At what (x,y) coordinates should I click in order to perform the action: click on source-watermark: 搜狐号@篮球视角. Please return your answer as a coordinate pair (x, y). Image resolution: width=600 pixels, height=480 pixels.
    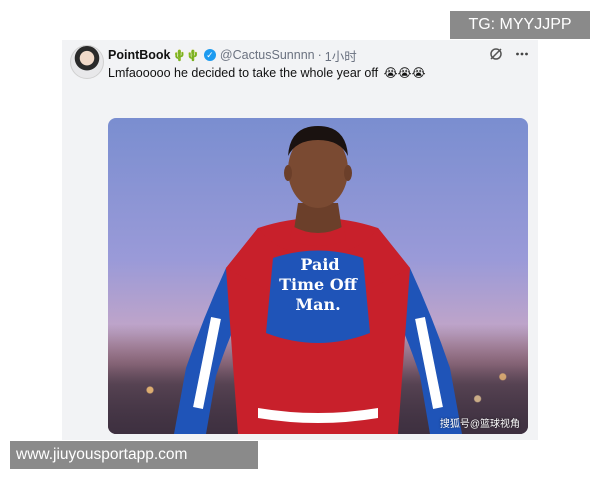
    Looking at the image, I should click on (479, 424).